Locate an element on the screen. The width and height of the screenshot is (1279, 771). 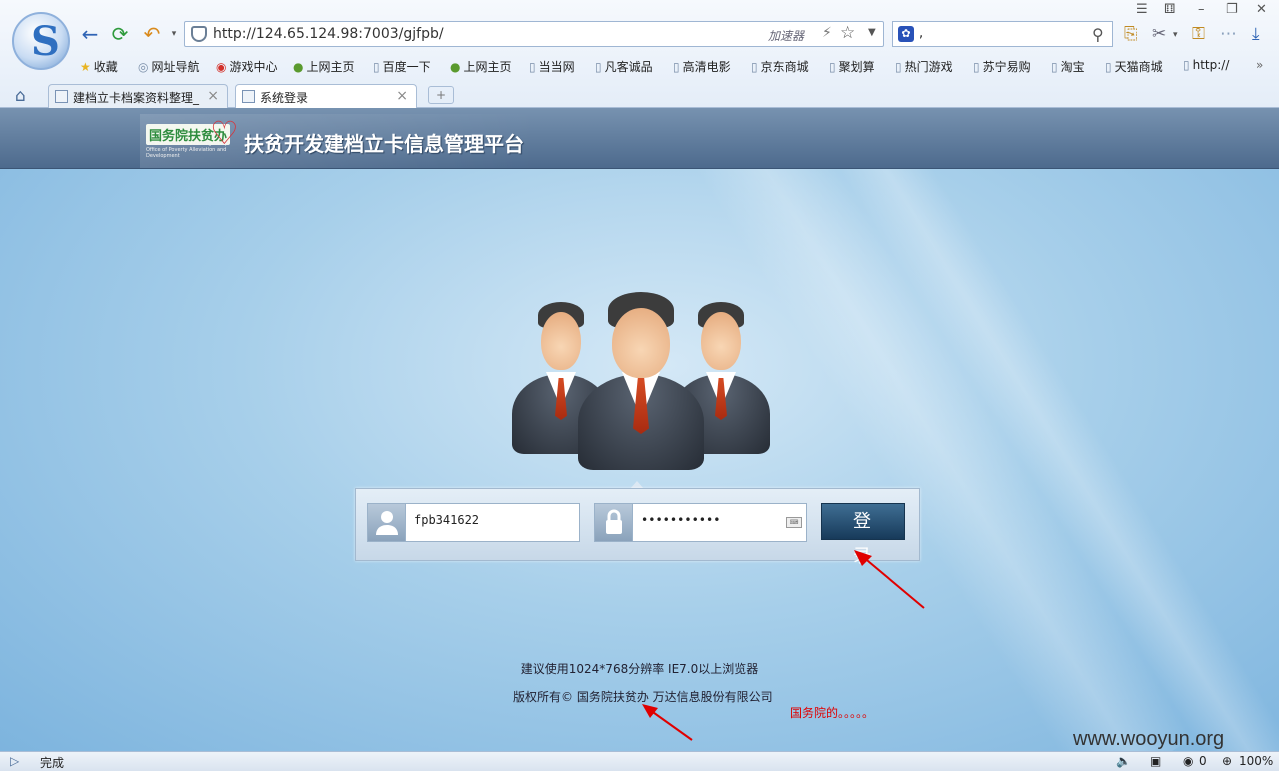
soft-keyboard-icon: ⌨ is located at coordinates (794, 522).